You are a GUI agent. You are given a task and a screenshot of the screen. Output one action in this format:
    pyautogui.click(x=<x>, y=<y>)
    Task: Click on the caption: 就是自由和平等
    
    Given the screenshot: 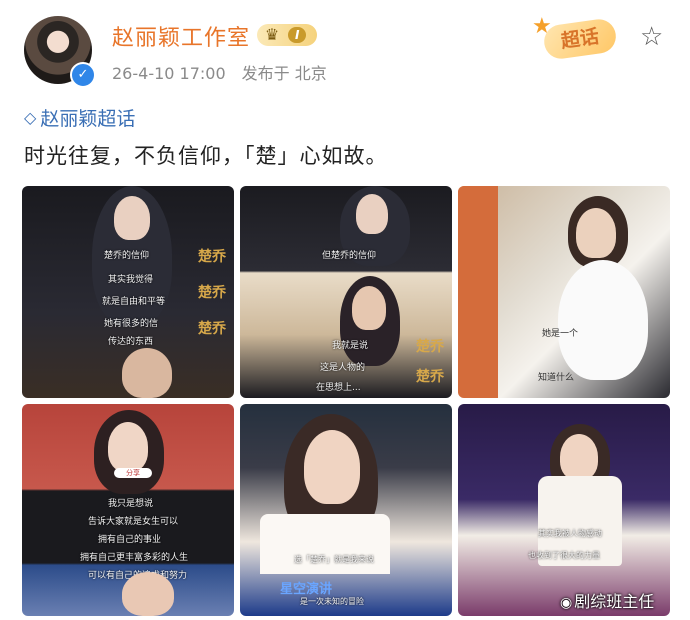 What is the action you would take?
    pyautogui.click(x=134, y=302)
    